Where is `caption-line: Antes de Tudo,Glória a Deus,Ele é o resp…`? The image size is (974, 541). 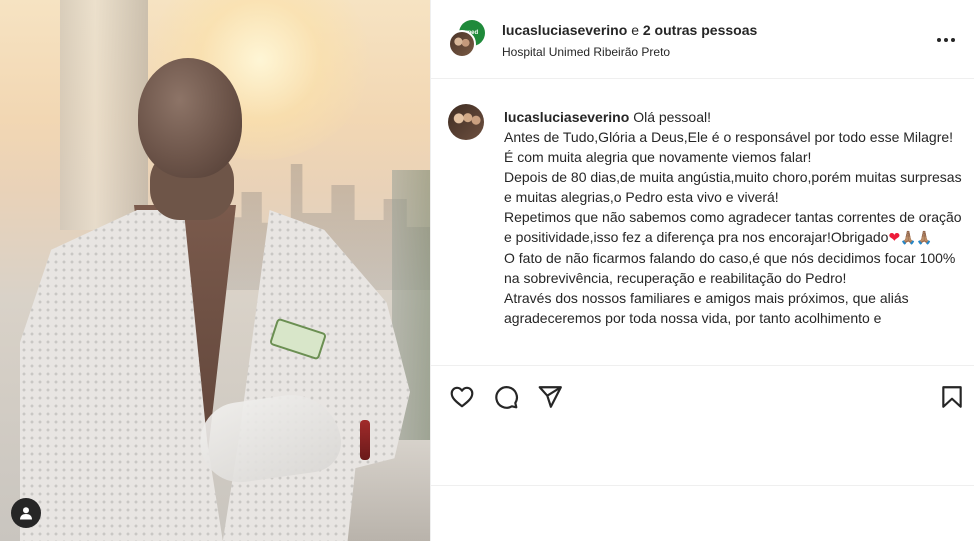 caption-line: Antes de Tudo,Glória a Deus,Ele é o resp… is located at coordinates (729, 137).